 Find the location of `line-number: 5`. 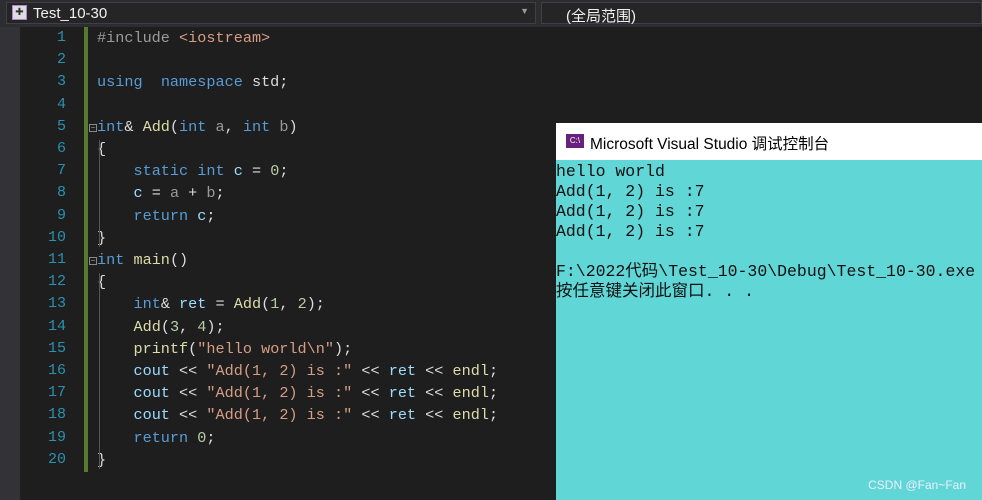

line-number: 5 is located at coordinates (61, 126).